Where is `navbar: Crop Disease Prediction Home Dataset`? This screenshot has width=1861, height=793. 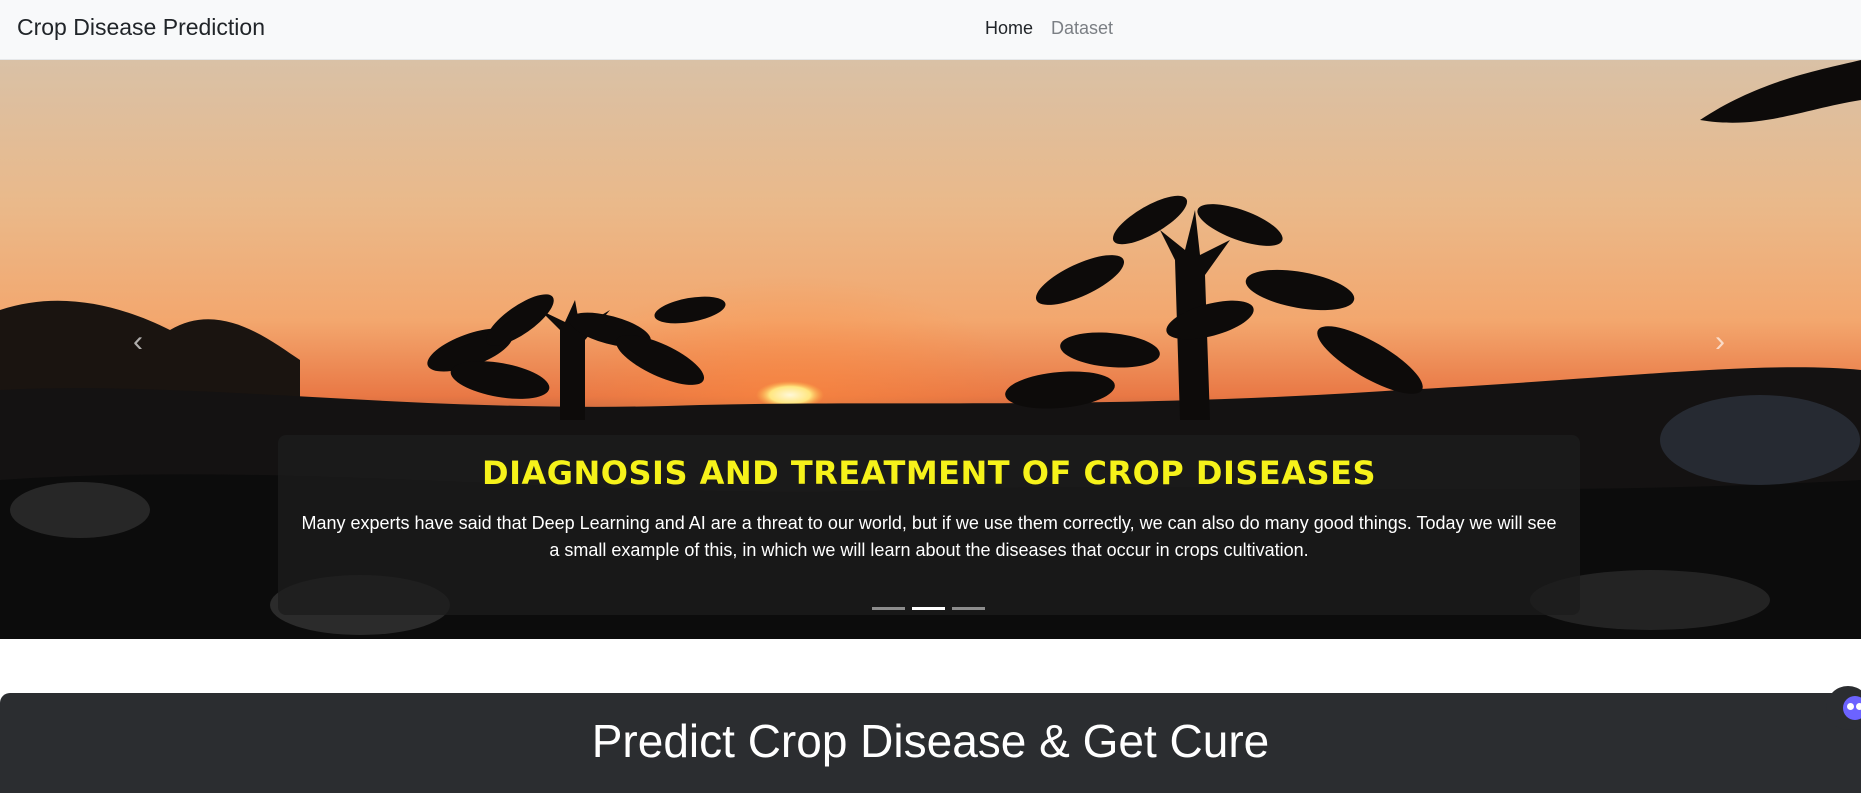 navbar: Crop Disease Prediction Home Dataset is located at coordinates (930, 30).